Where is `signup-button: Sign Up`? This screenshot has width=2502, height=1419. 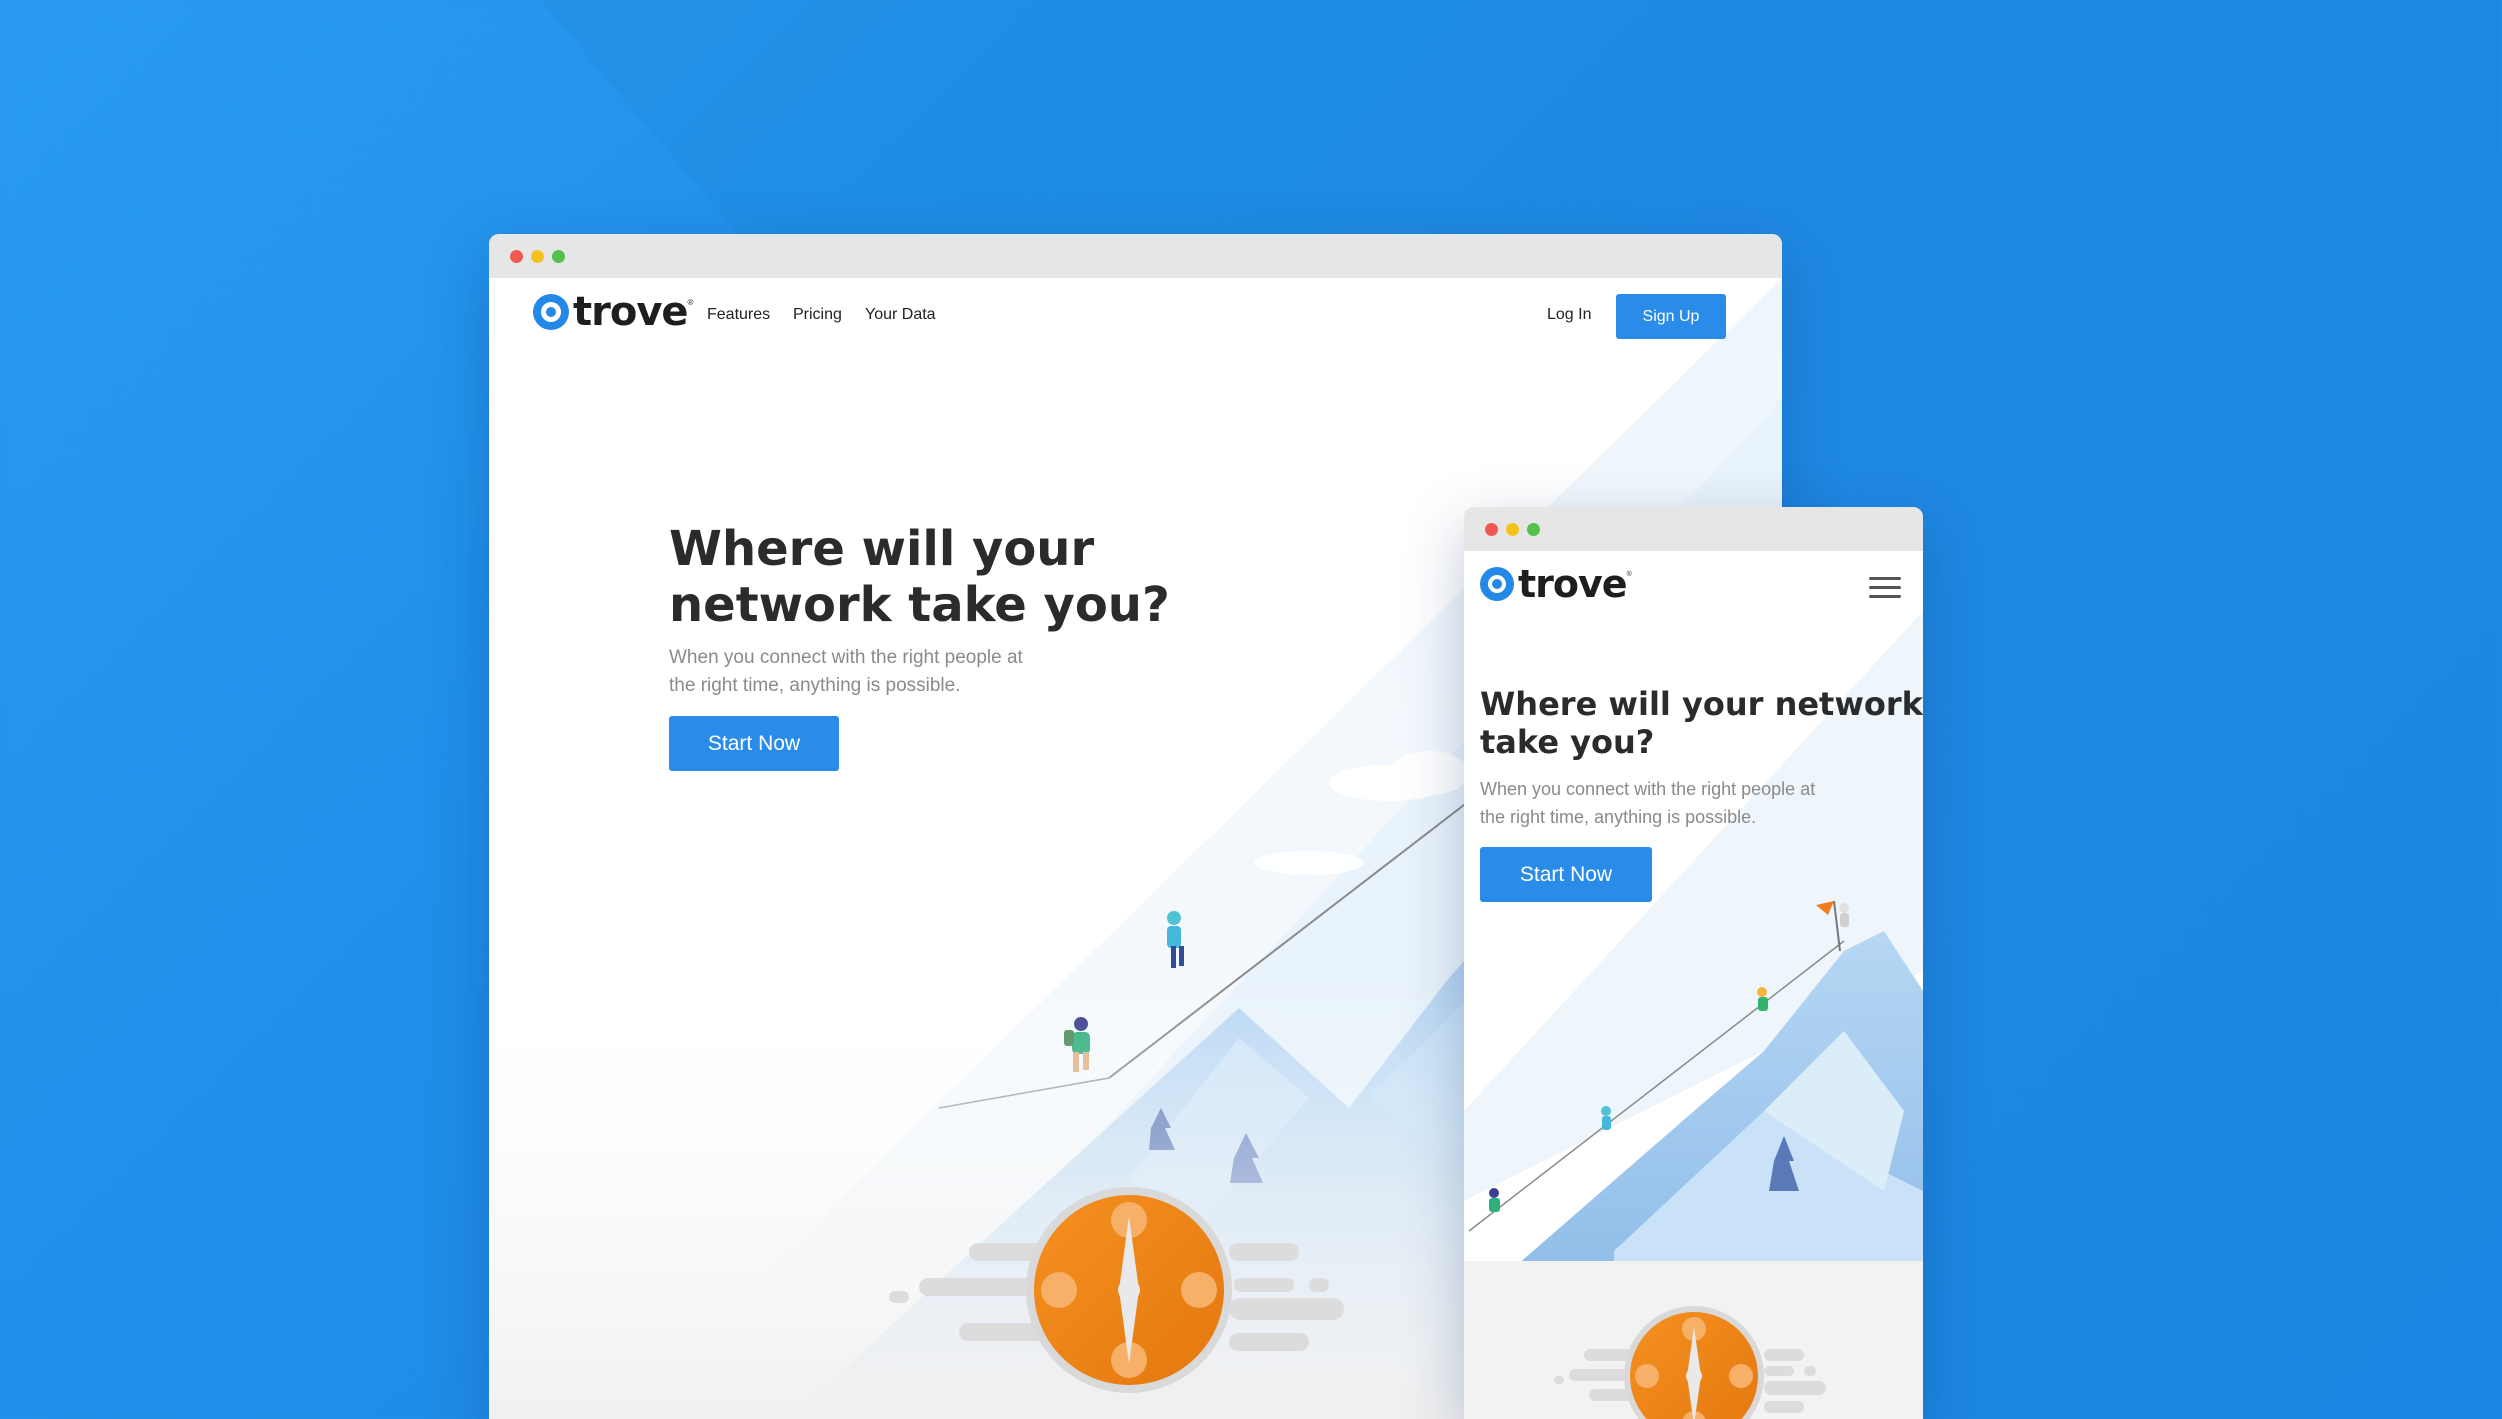
signup-button: Sign Up is located at coordinates (1671, 316).